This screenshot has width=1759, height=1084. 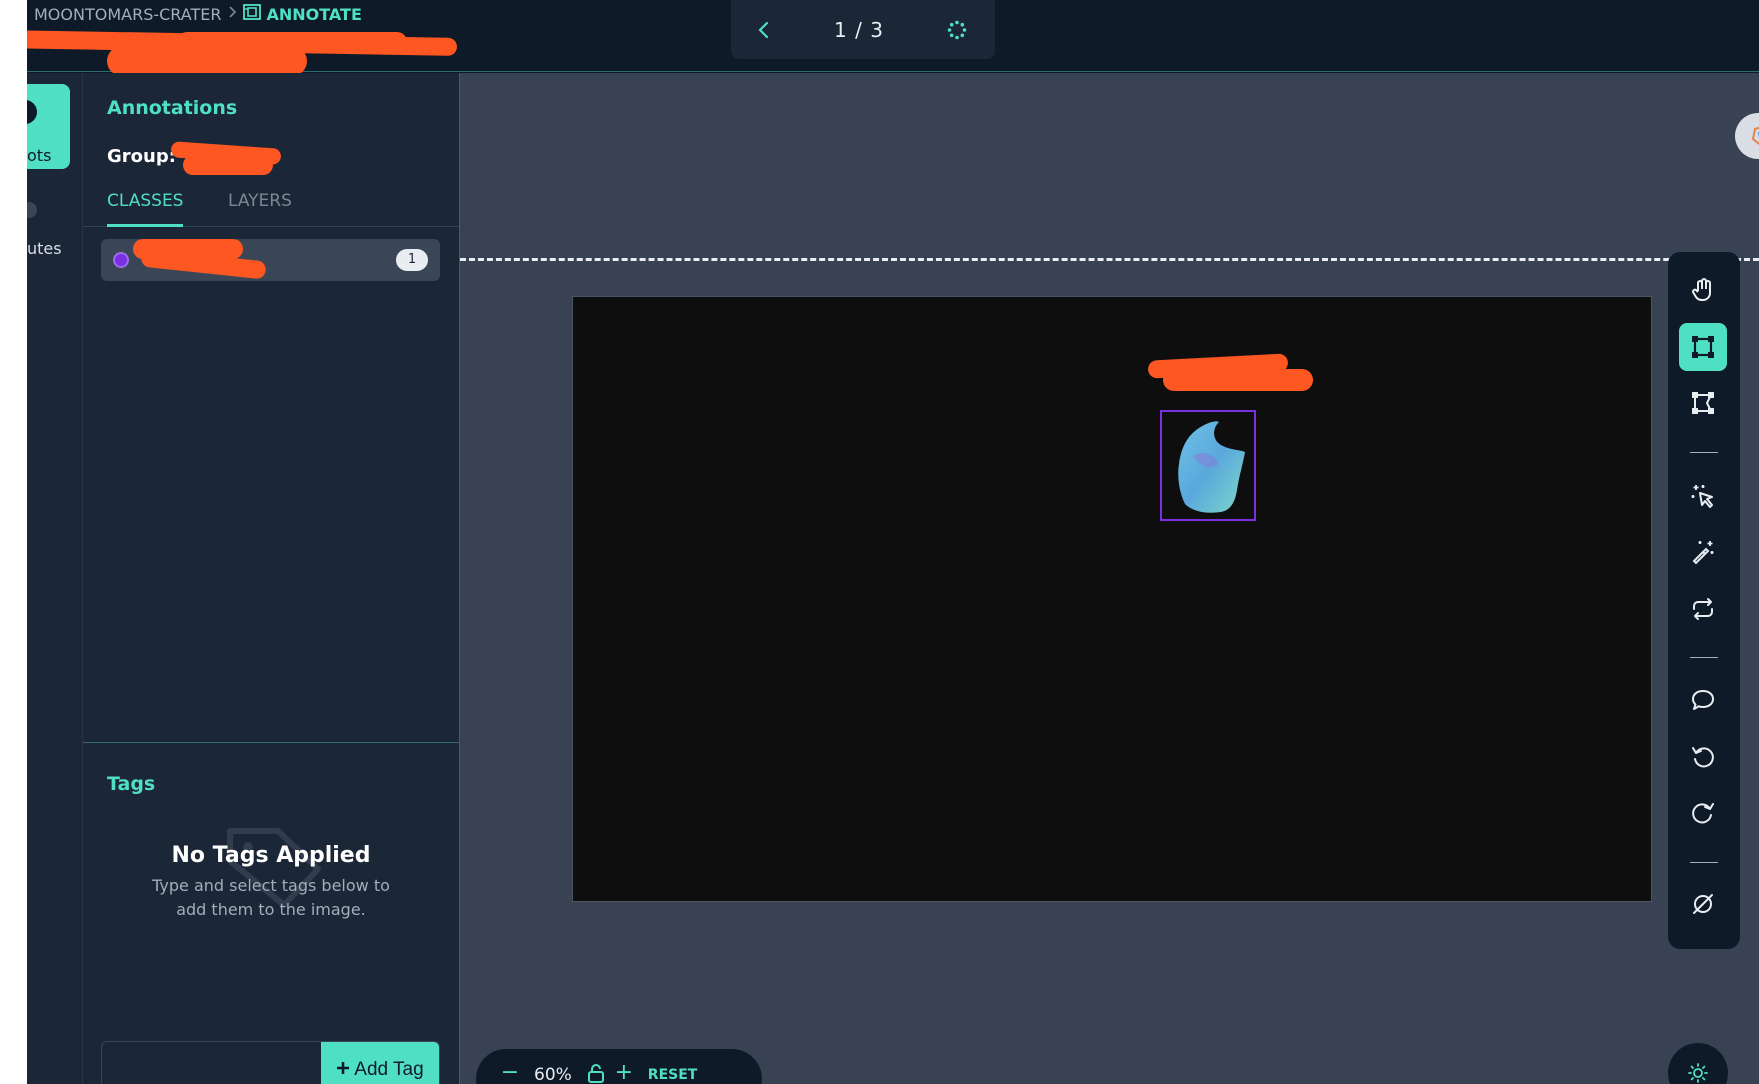 I want to click on hide-annotations-tool, so click(x=1703, y=904).